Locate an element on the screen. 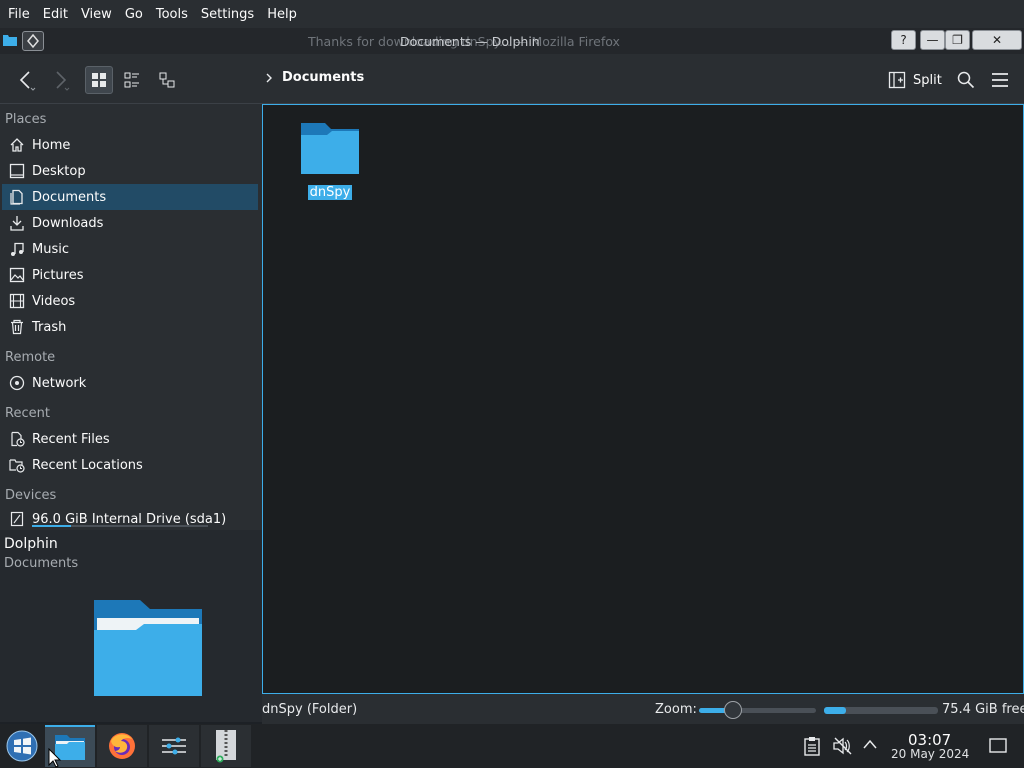 This screenshot has height=768, width=1024. taskbar-settings is located at coordinates (174, 746).